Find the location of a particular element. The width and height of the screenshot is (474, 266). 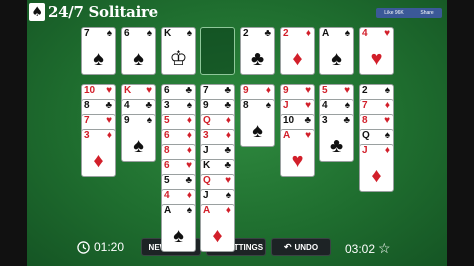

empty-card-slot is located at coordinates (217, 51).